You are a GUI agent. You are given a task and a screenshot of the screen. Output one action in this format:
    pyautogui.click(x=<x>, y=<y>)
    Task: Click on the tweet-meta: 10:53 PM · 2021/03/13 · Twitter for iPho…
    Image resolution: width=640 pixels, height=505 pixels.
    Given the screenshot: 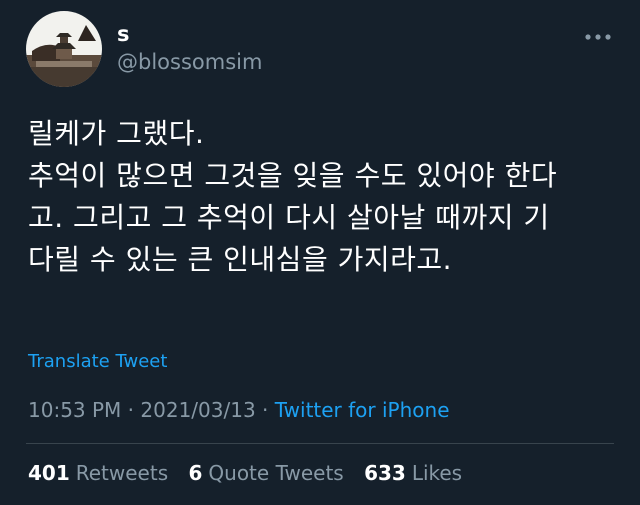 What is the action you would take?
    pyautogui.click(x=239, y=410)
    